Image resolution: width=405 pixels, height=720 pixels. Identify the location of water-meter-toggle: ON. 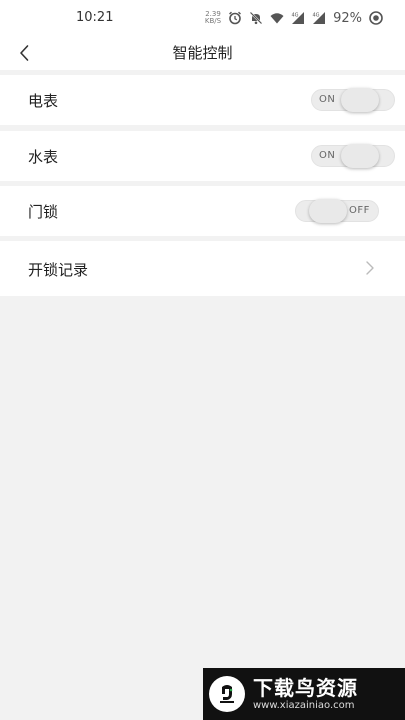
(353, 156).